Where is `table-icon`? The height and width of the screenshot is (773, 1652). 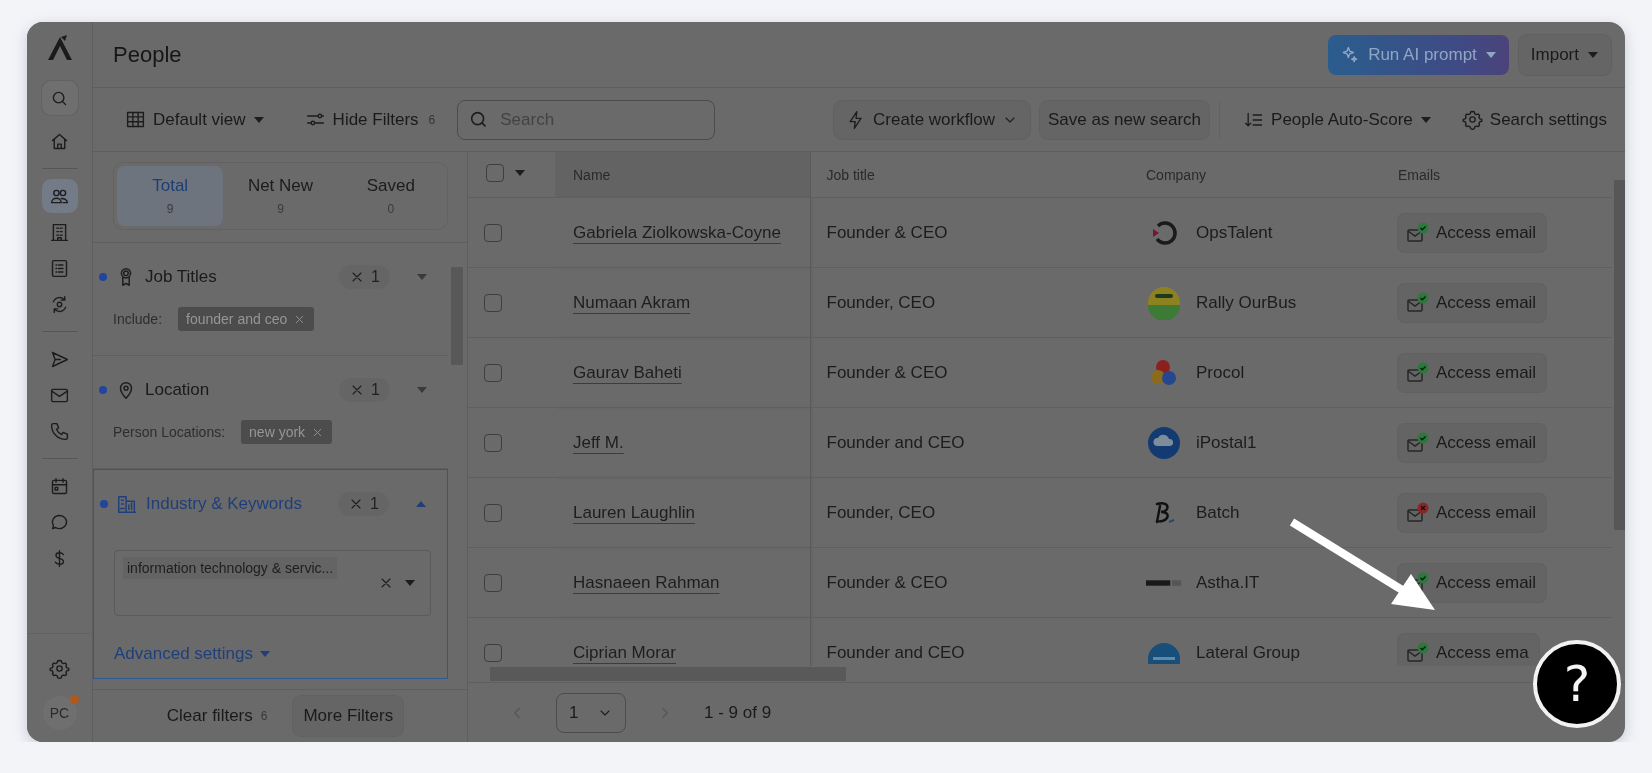 table-icon is located at coordinates (135, 119).